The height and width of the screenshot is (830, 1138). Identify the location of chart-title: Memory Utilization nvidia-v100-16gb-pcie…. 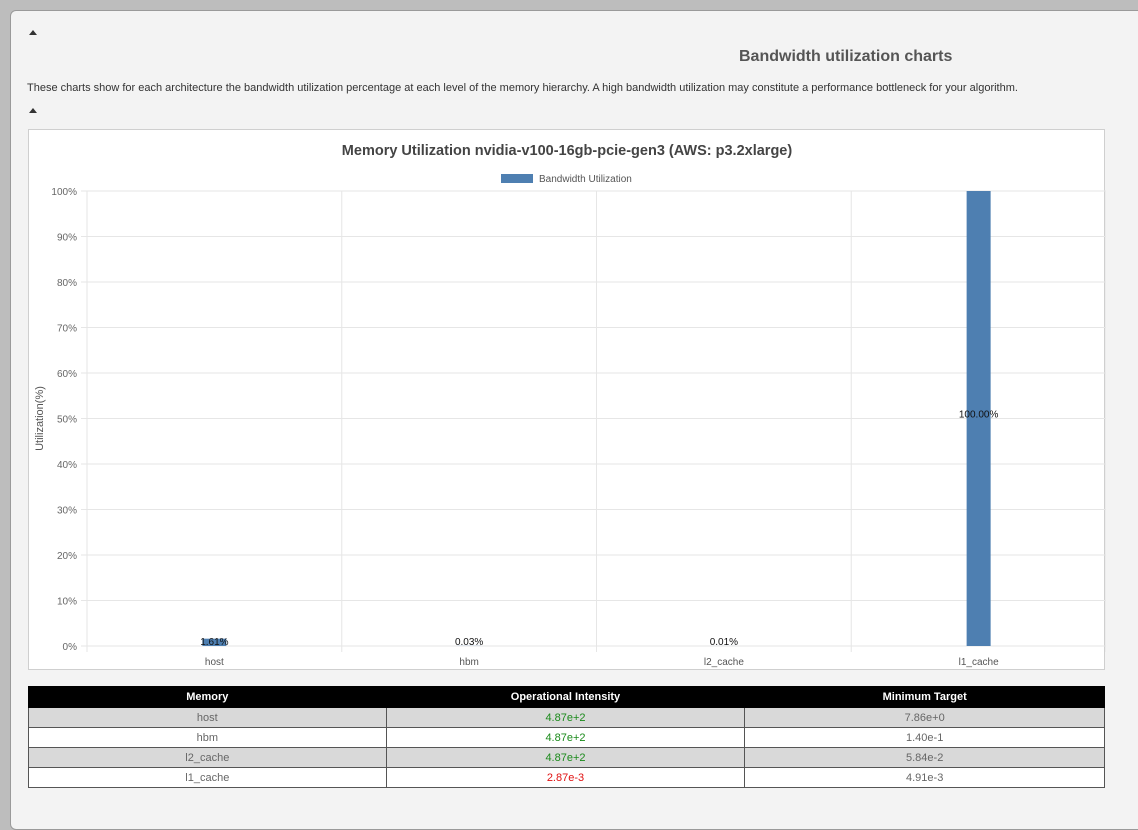
(567, 151).